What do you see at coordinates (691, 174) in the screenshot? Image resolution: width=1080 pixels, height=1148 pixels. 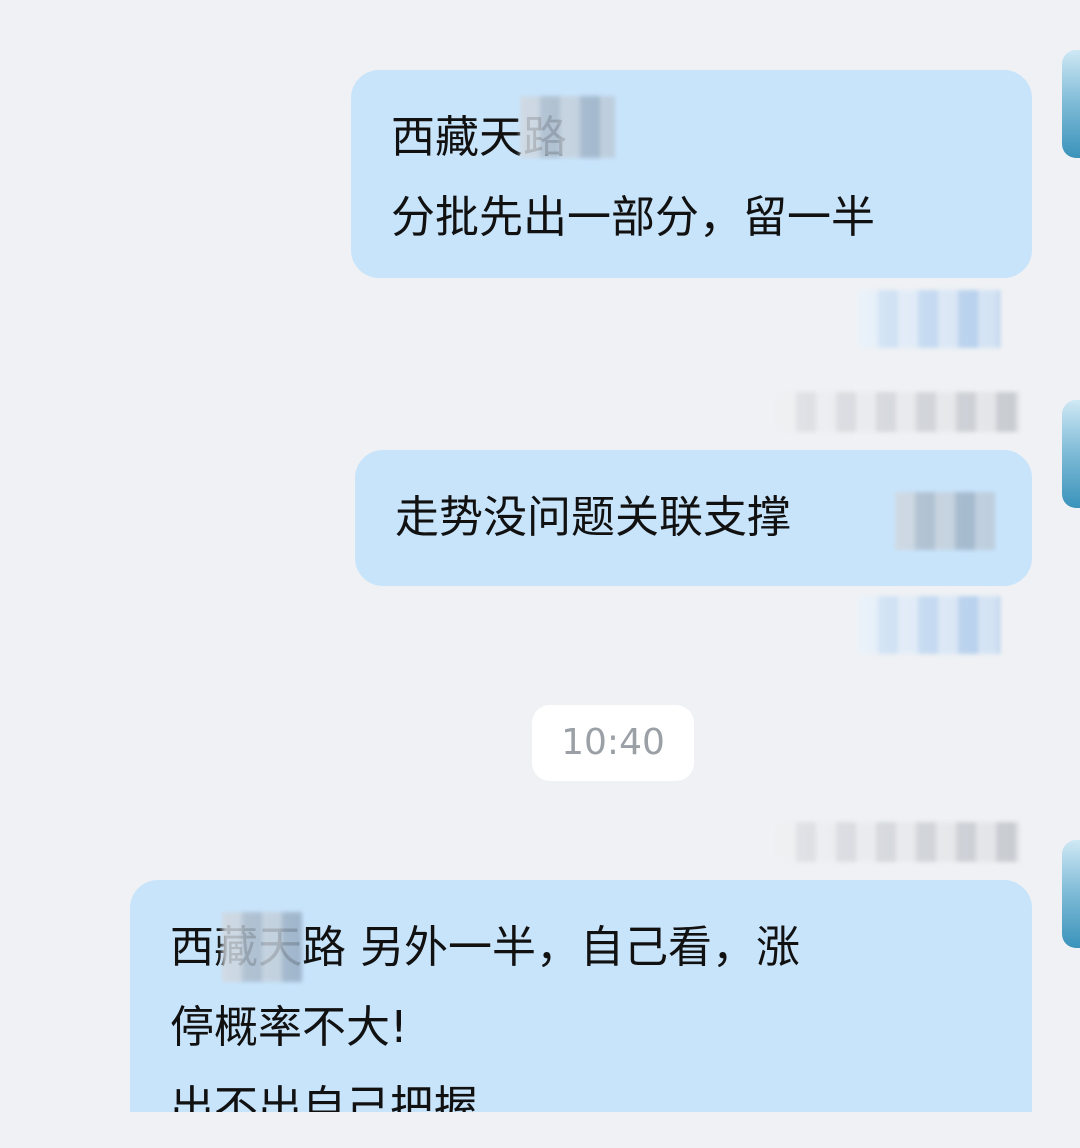 I see `chat-bubble: 西藏天路 分批先出一部分，留一半` at bounding box center [691, 174].